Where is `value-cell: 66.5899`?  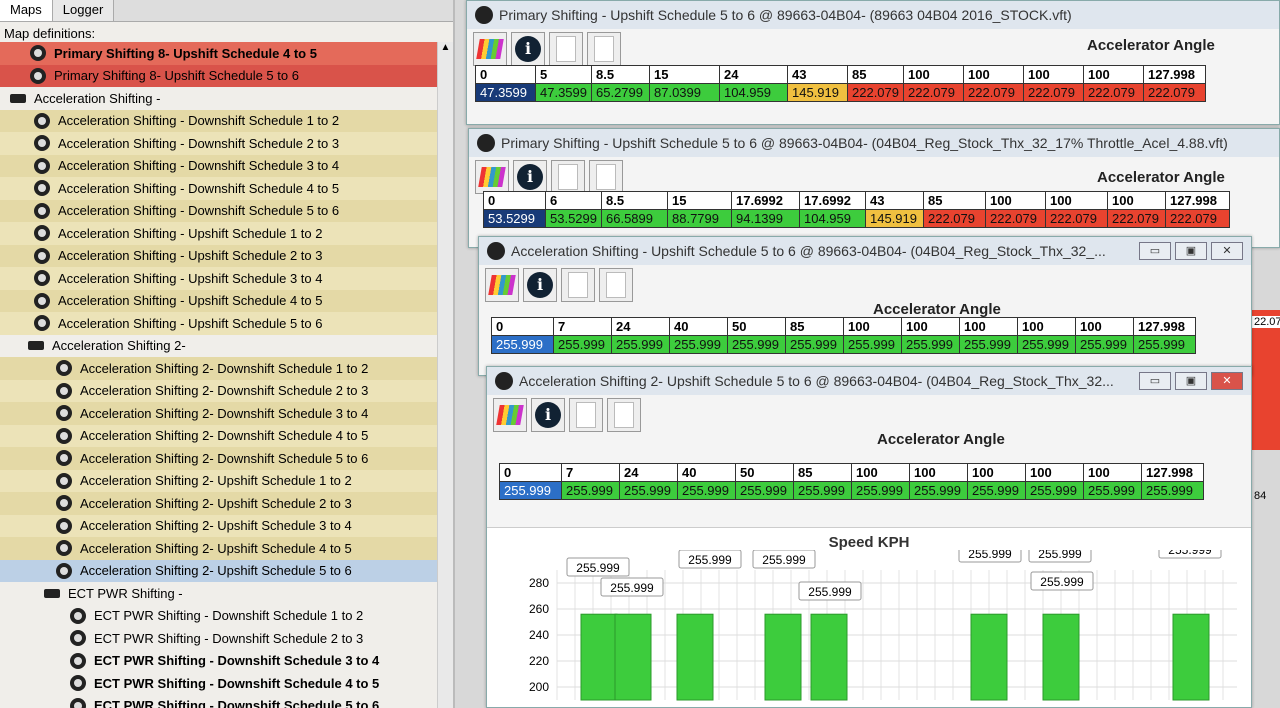
value-cell: 66.5899 is located at coordinates (634, 218).